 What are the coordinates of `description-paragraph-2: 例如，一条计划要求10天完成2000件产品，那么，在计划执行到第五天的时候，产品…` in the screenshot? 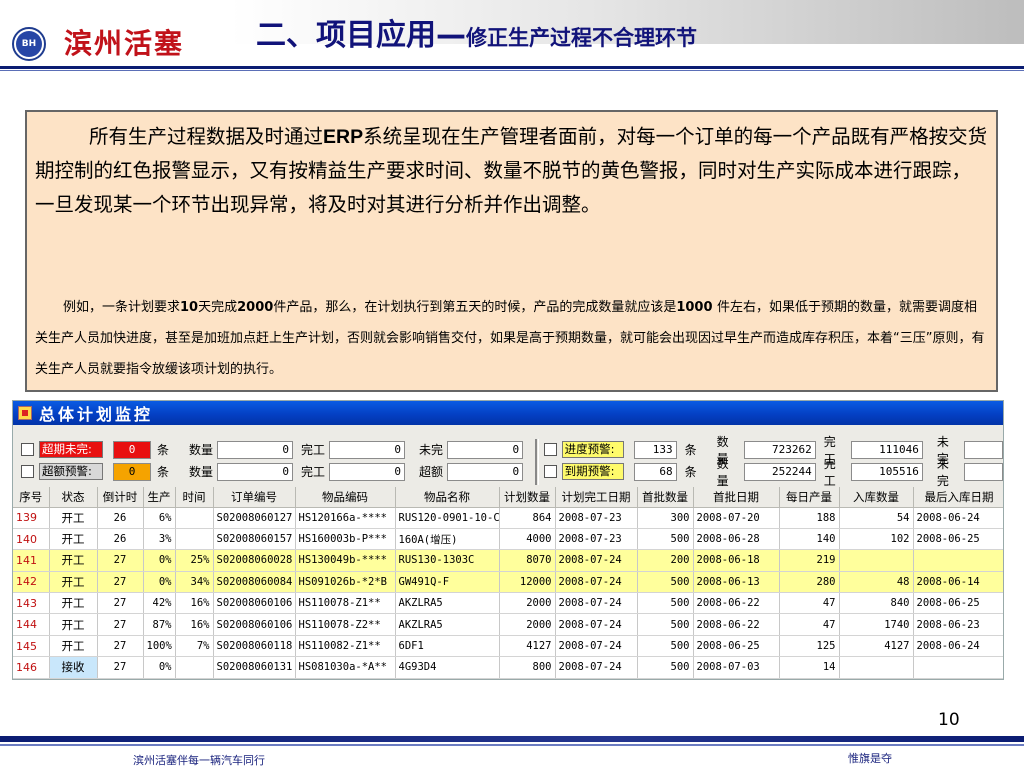 It's located at (512, 338).